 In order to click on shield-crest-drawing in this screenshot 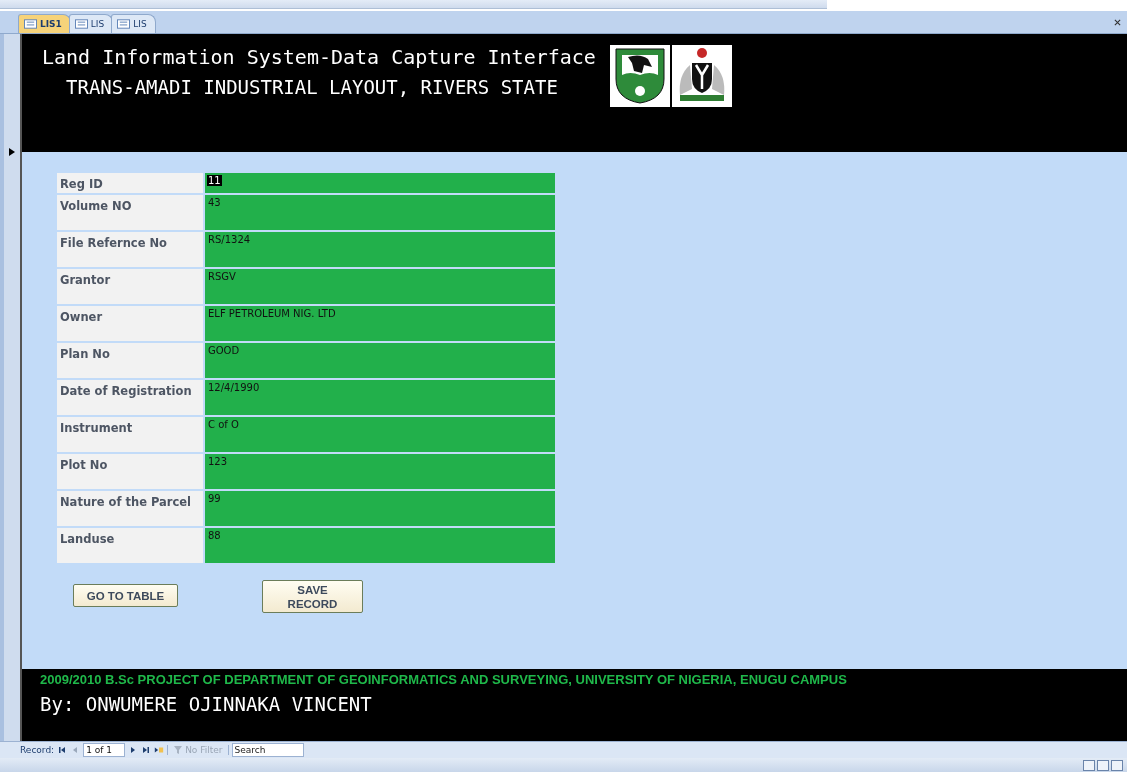, I will do `click(639, 76)`.